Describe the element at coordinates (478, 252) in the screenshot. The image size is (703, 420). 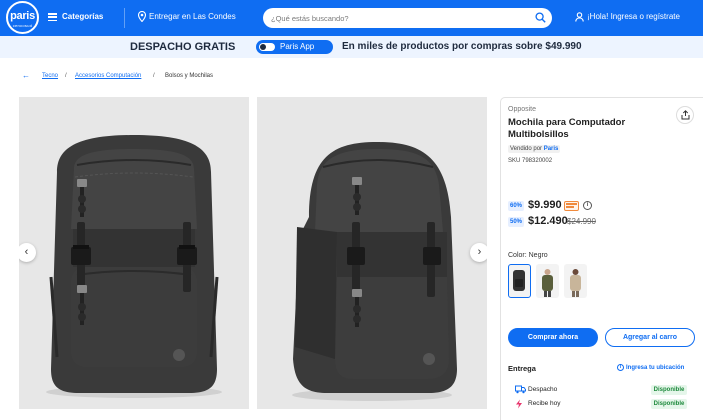
I see `gallery-next-button: ›` at that location.